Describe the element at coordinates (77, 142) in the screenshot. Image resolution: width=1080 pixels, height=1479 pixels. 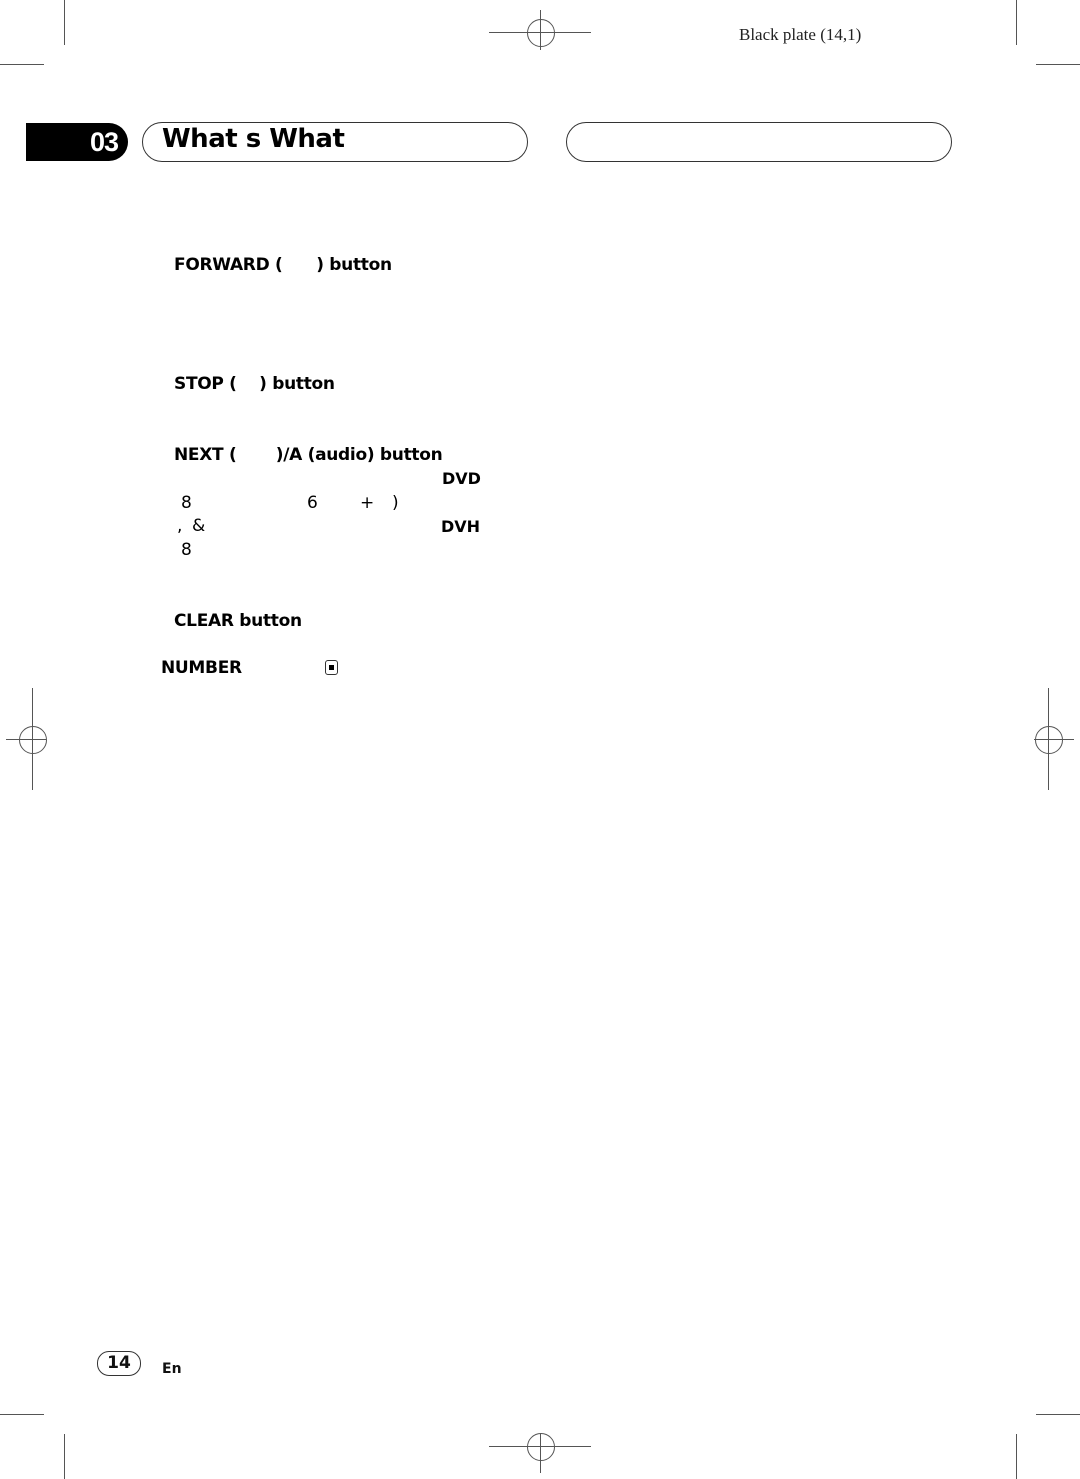
I see `chapter-number: 03` at that location.